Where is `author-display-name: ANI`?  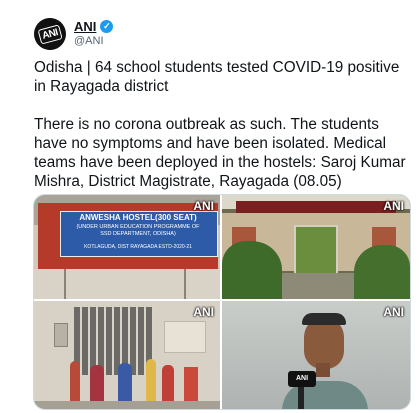
author-display-name: ANI is located at coordinates (85, 26).